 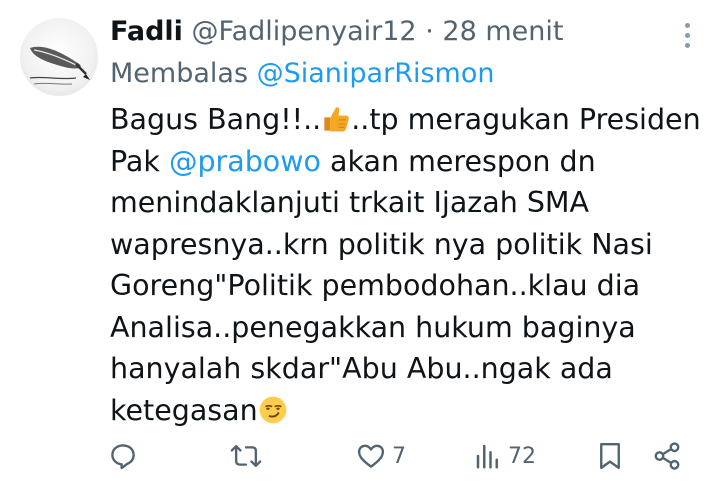 What do you see at coordinates (123, 457) in the screenshot?
I see `reply-icon` at bounding box center [123, 457].